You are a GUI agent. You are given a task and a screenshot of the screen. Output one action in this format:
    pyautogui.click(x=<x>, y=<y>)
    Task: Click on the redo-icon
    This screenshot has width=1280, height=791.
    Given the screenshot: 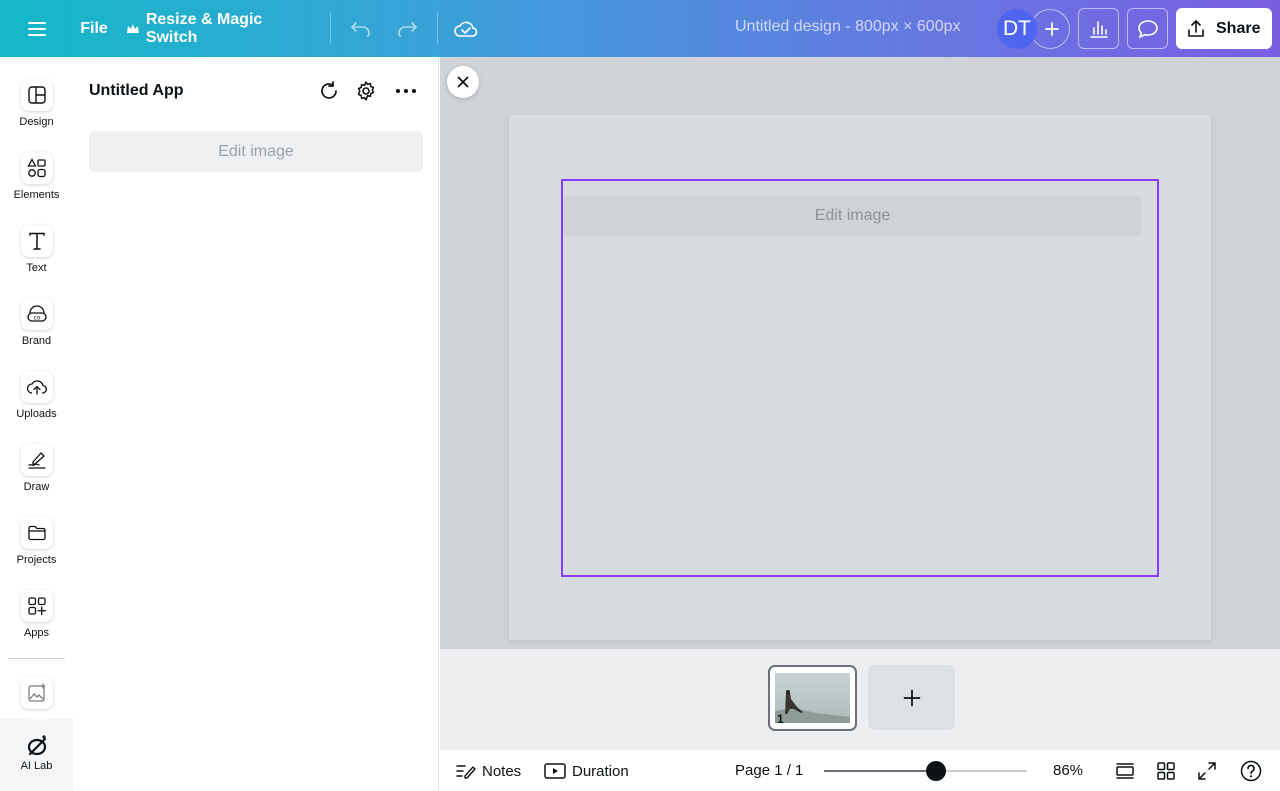 What is the action you would take?
    pyautogui.click(x=407, y=29)
    